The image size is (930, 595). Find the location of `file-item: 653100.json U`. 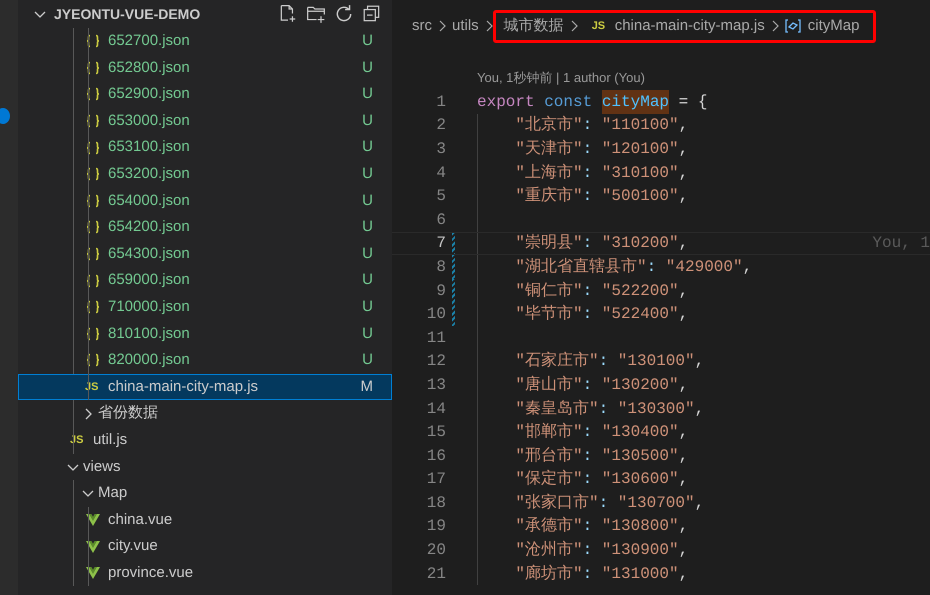

file-item: 653100.json U is located at coordinates (205, 147).